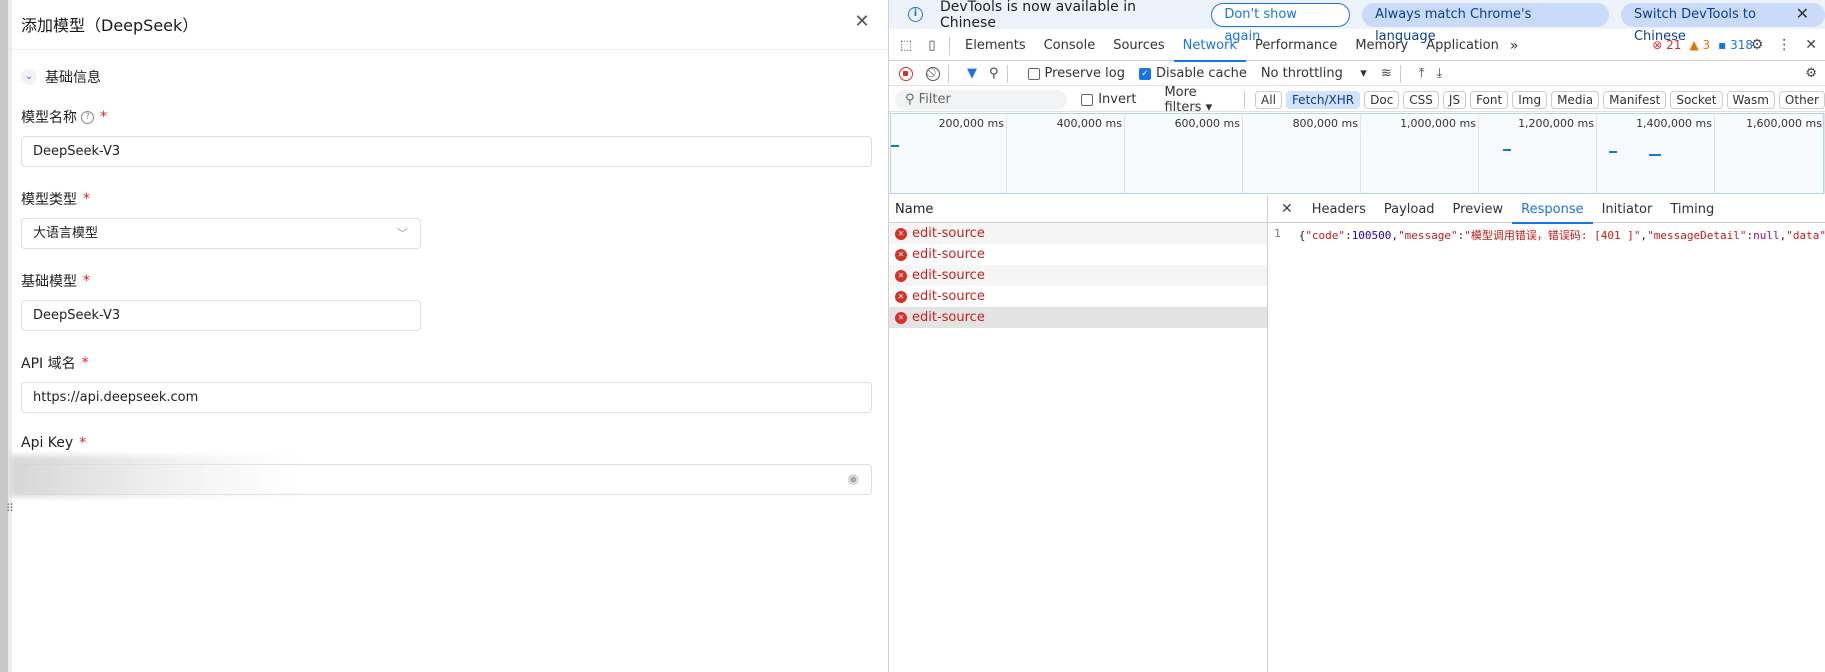 The height and width of the screenshot is (672, 1825). I want to click on invert-checkbox: Invert, so click(1108, 99).